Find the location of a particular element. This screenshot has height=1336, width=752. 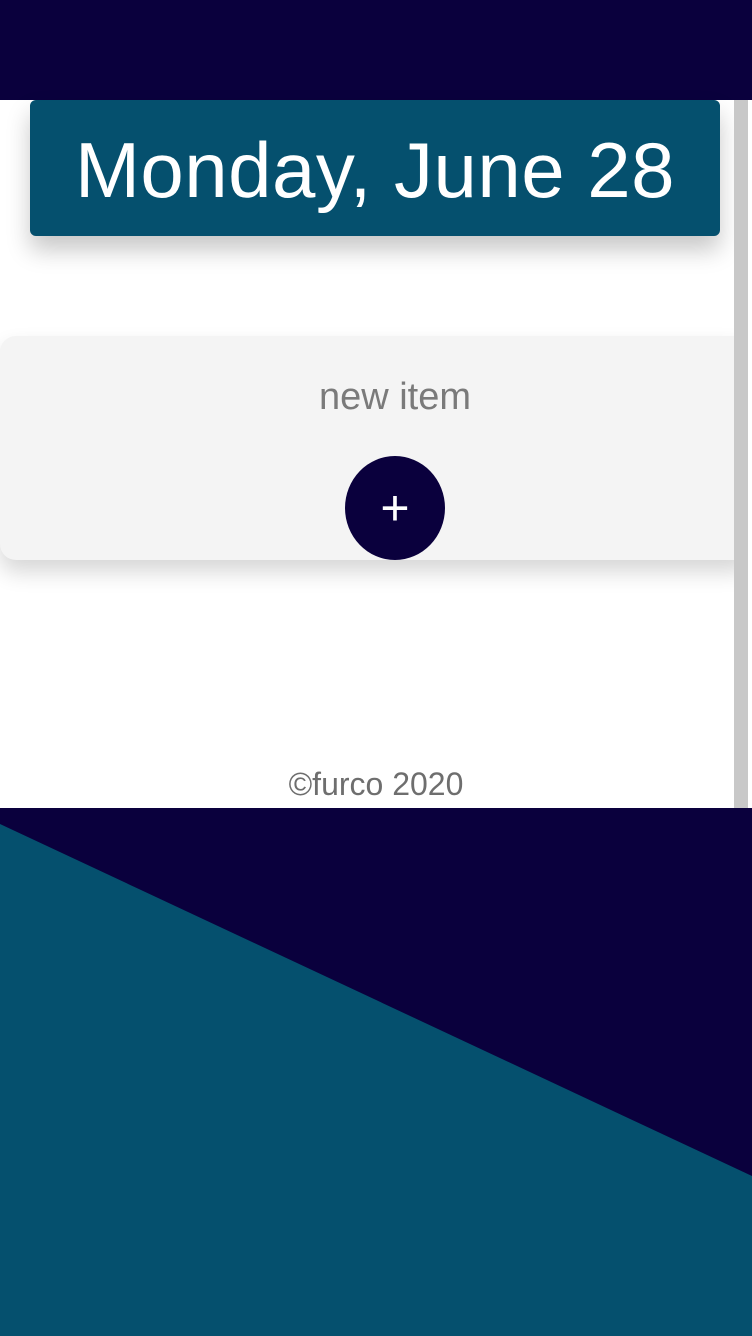

add-item-button: + is located at coordinates (395, 508).